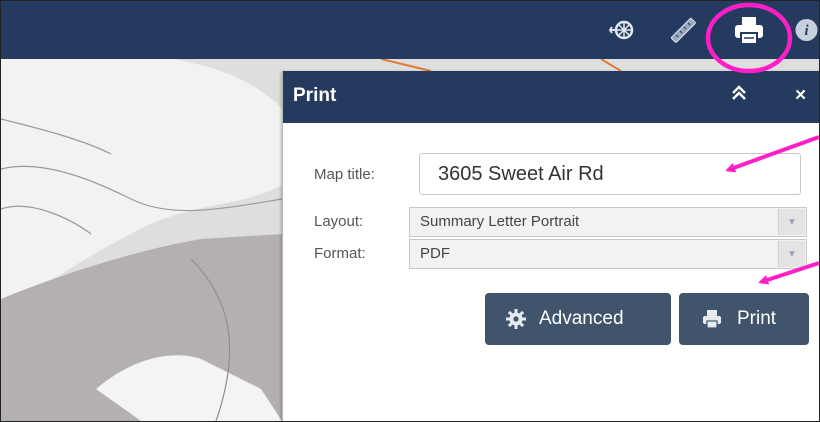 The width and height of the screenshot is (820, 422). I want to click on close-button: ×, so click(800, 96).